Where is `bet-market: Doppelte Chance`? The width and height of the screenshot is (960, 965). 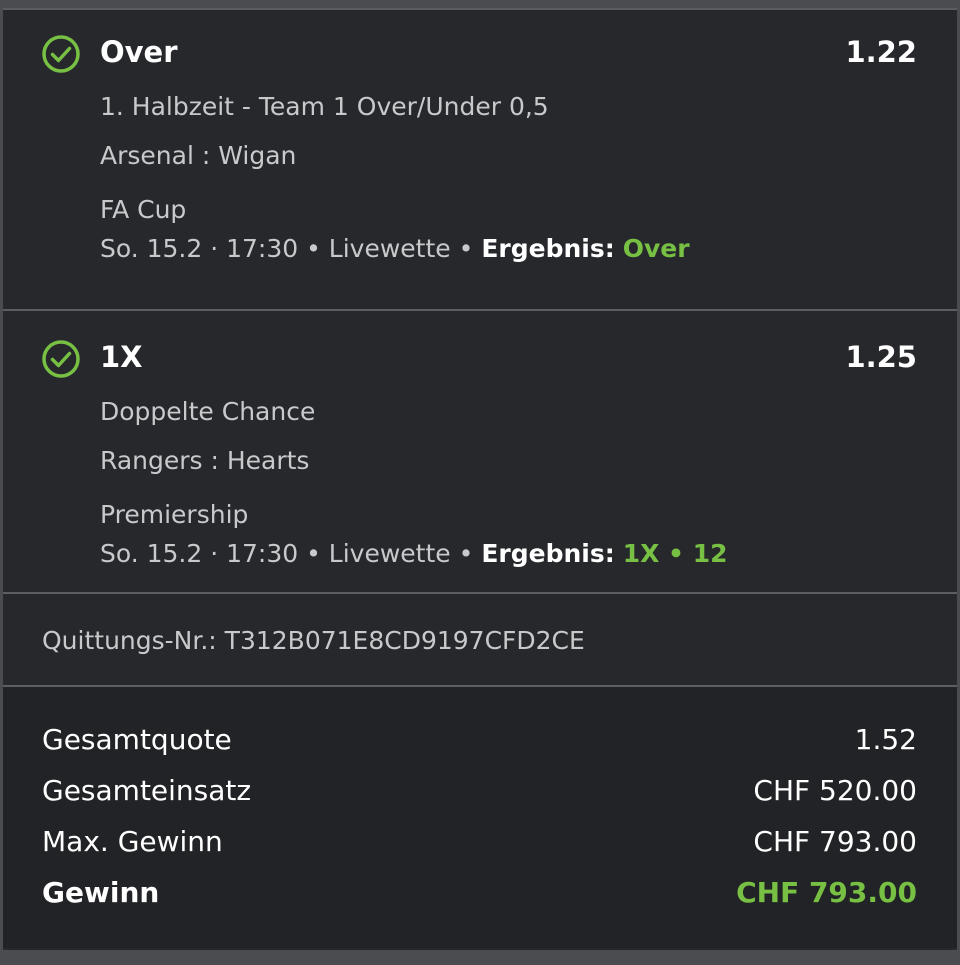
bet-market: Doppelte Chance is located at coordinates (208, 411).